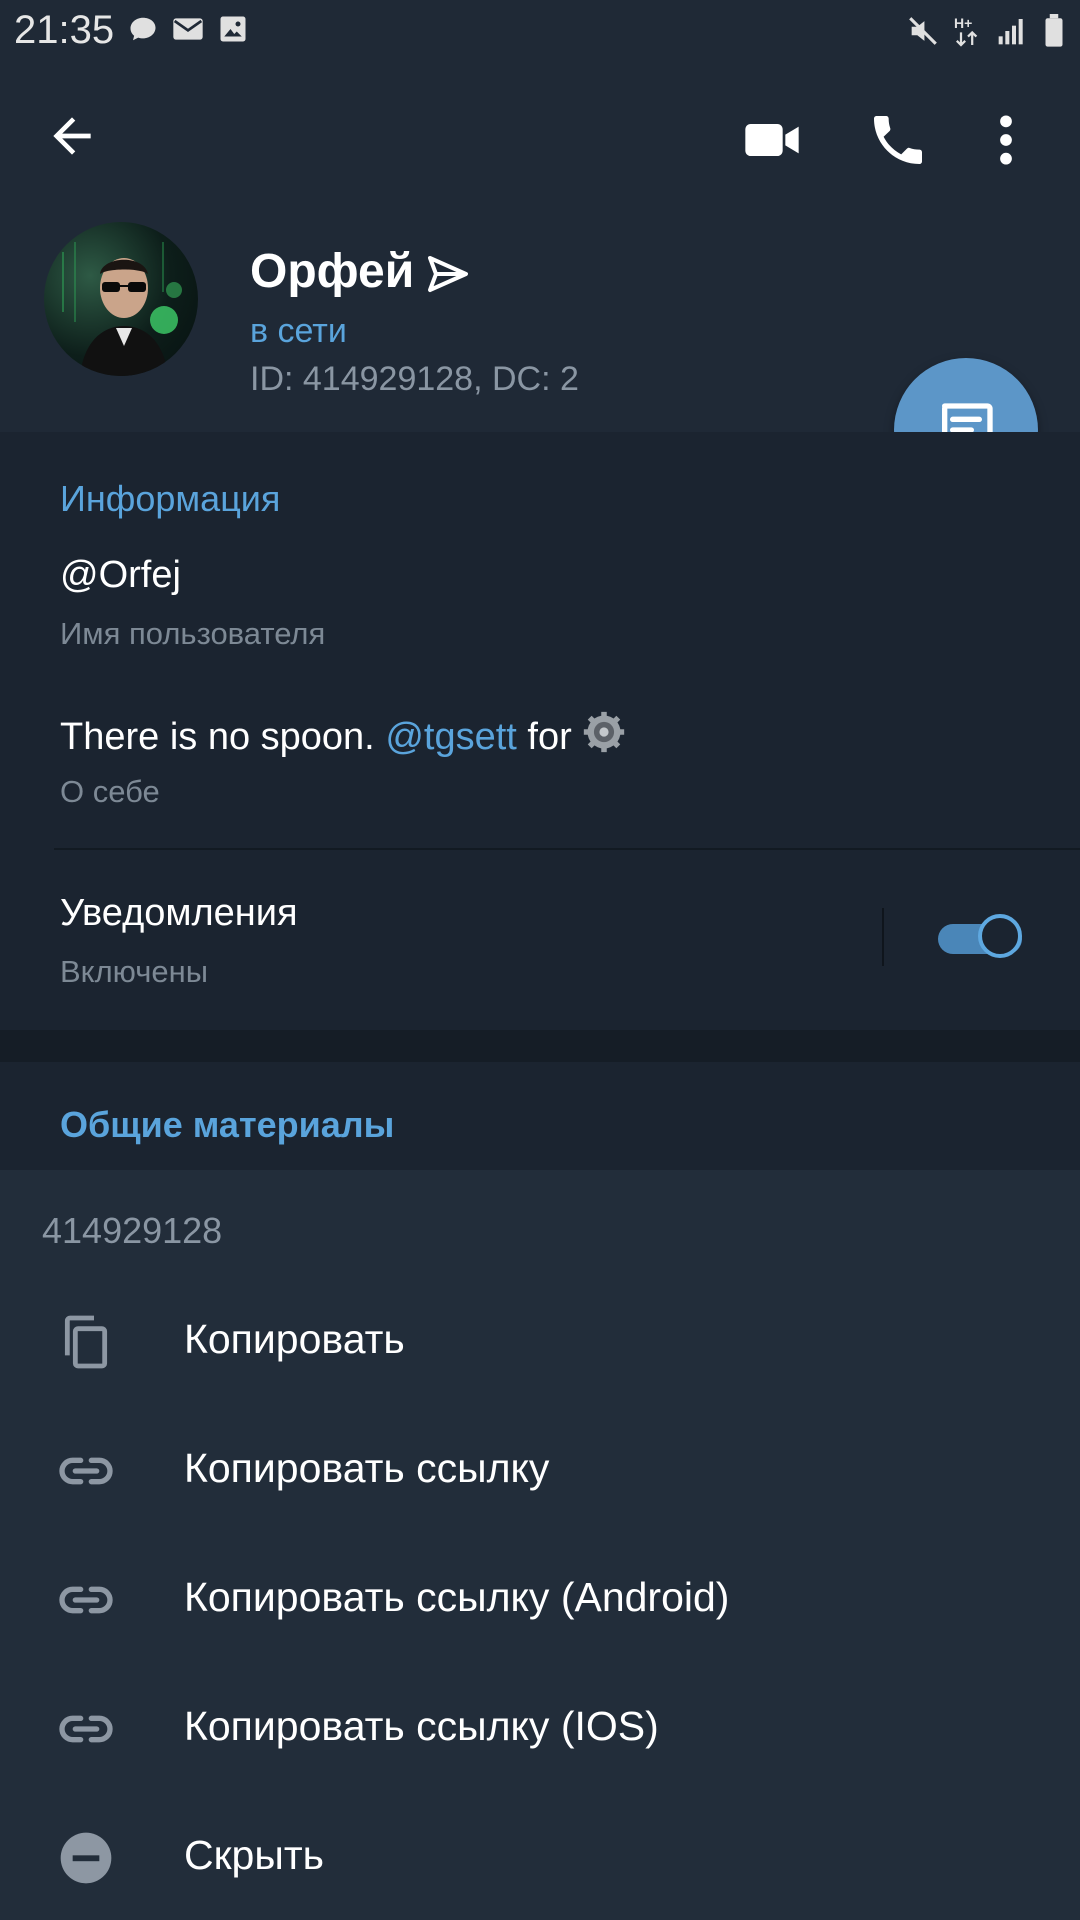 The height and width of the screenshot is (1920, 1080). I want to click on signal-icon, so click(1012, 33).